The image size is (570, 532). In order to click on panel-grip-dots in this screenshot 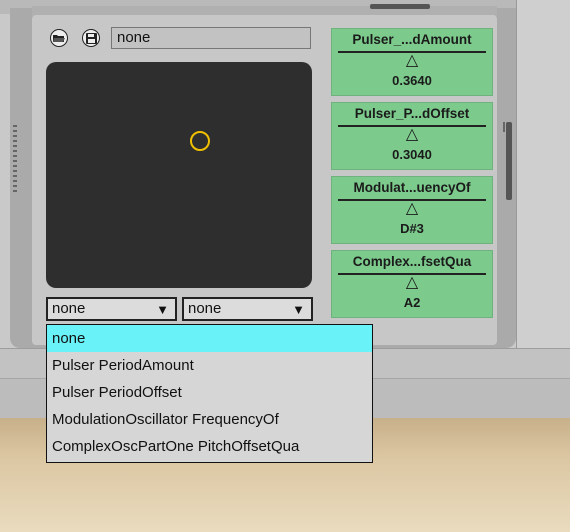, I will do `click(15, 160)`.